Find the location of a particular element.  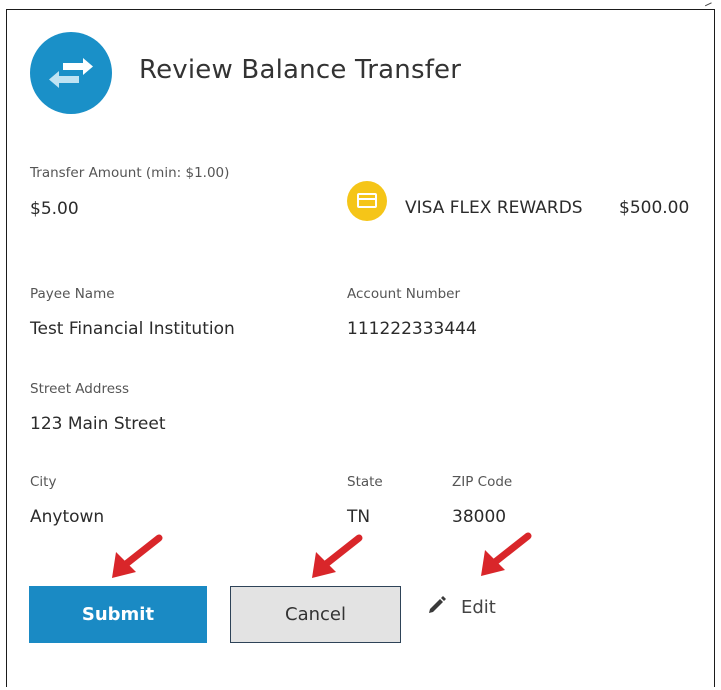

payee-name-value: Test Financial Institution is located at coordinates (132, 329).